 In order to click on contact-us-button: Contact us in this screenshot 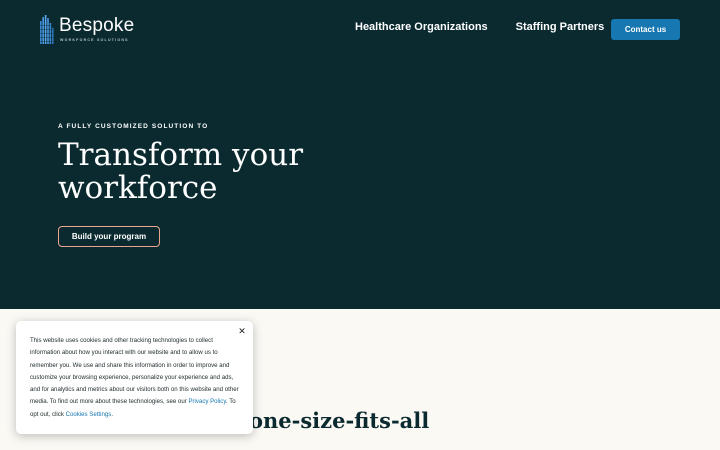, I will do `click(645, 29)`.